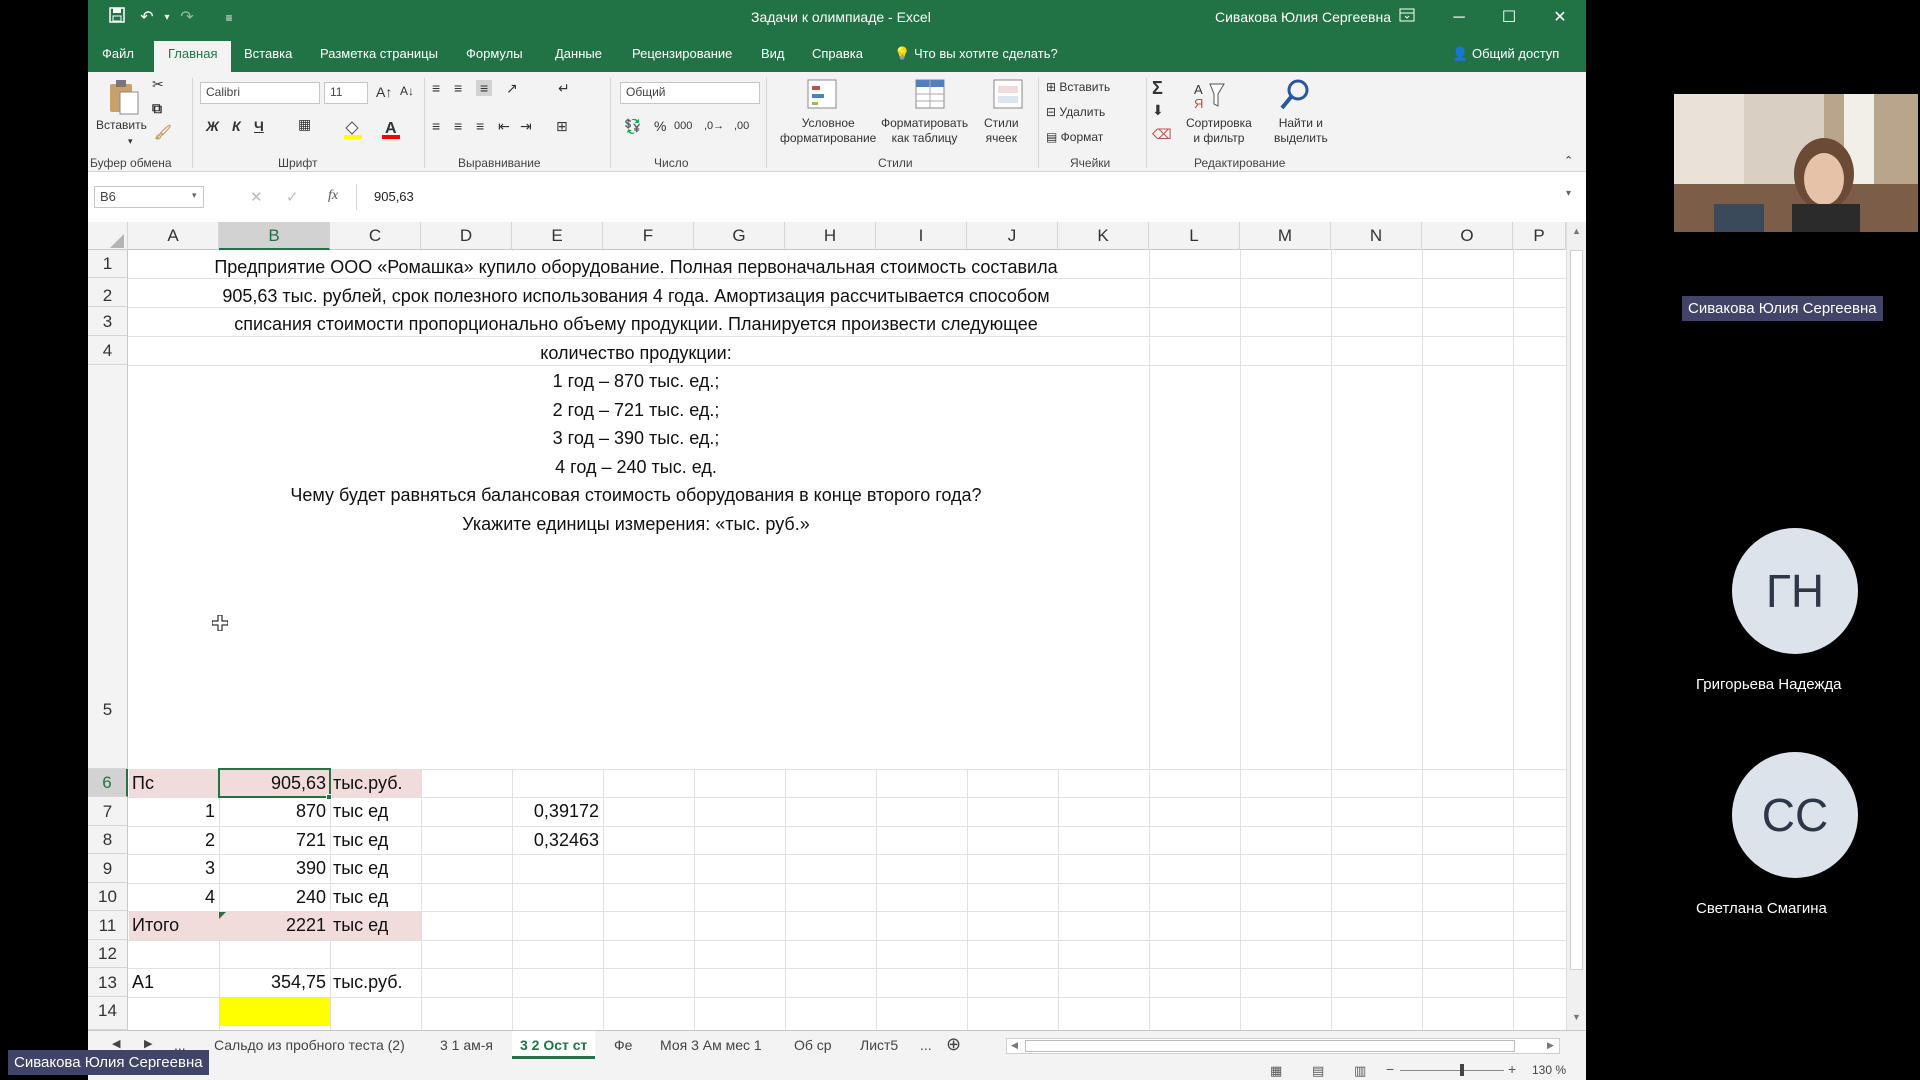 This screenshot has height=1080, width=1920. What do you see at coordinates (148, 1043) in the screenshot?
I see `next-sheet-icon: ▶` at bounding box center [148, 1043].